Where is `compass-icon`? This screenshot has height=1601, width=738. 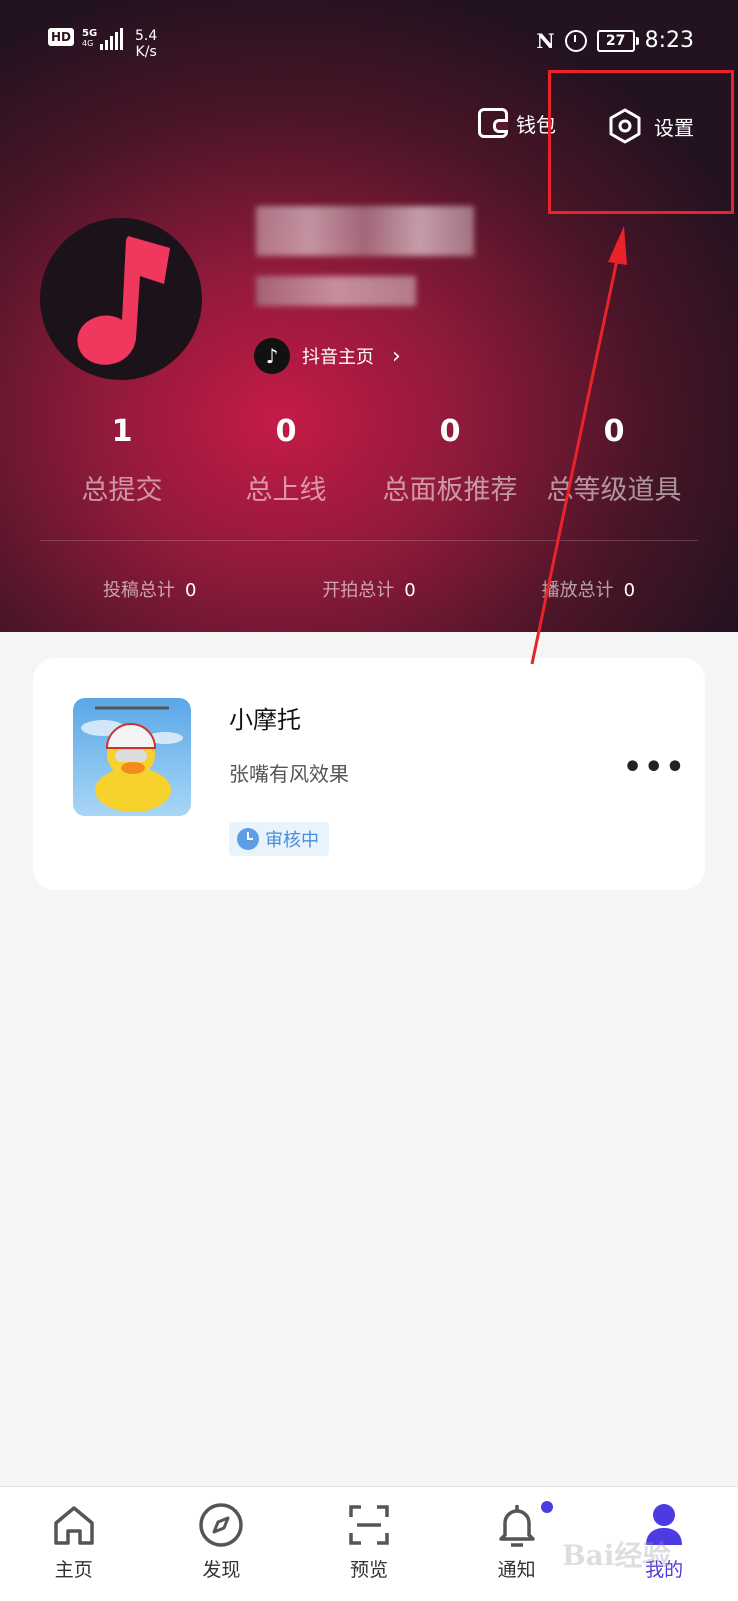 compass-icon is located at coordinates (221, 1525).